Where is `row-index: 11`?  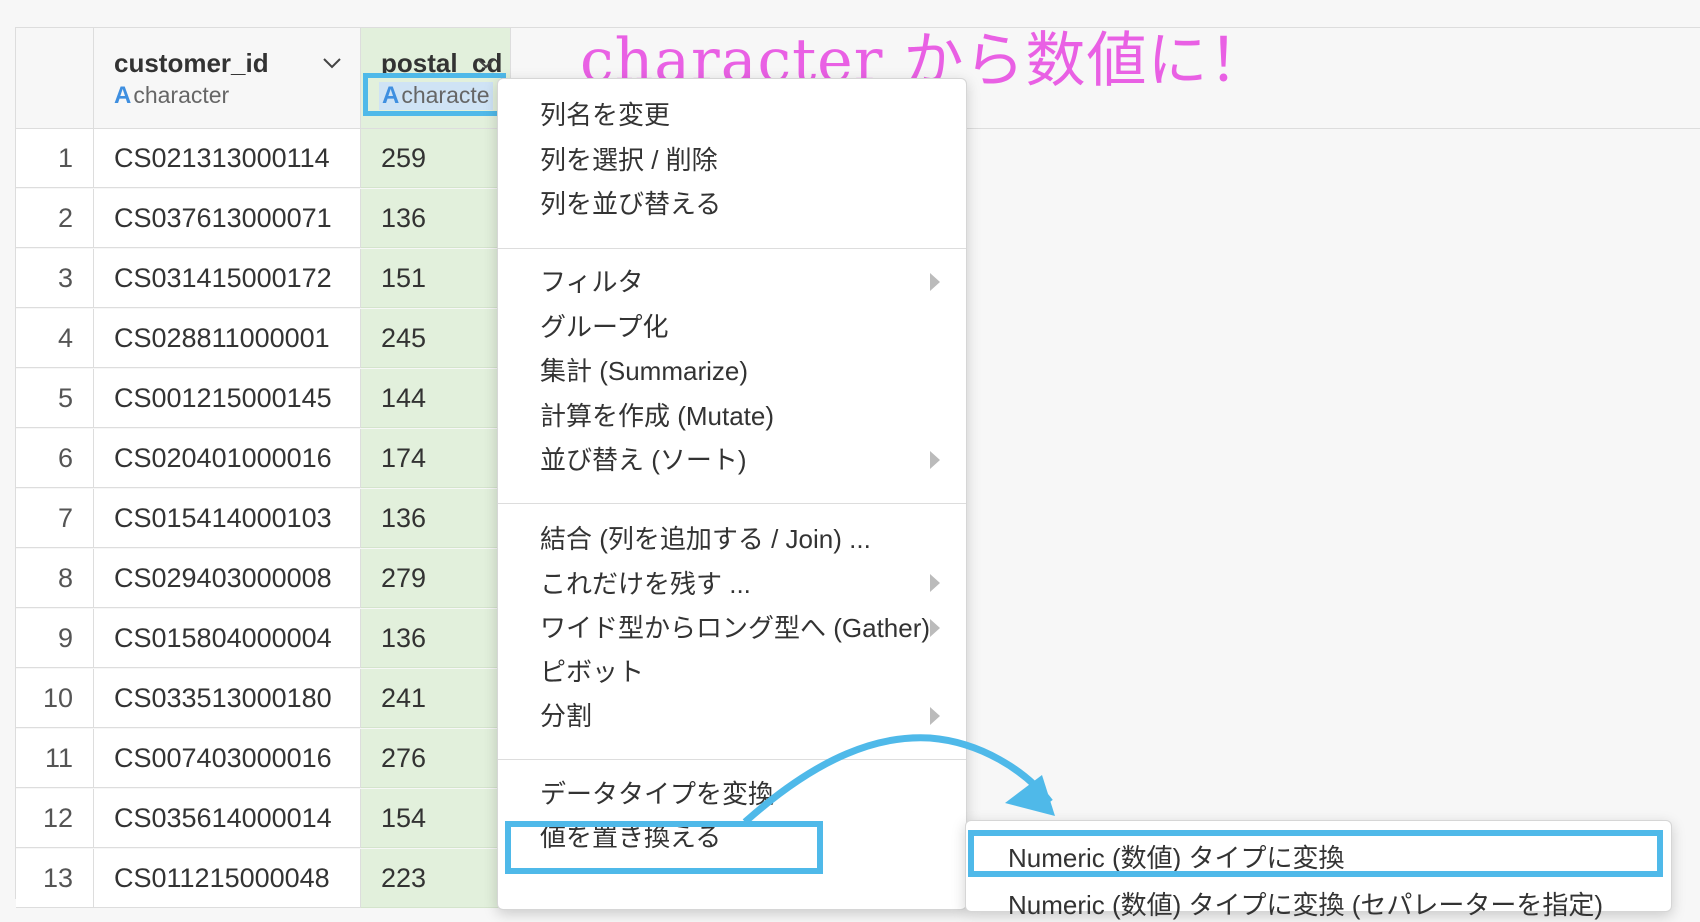 row-index: 11 is located at coordinates (55, 758).